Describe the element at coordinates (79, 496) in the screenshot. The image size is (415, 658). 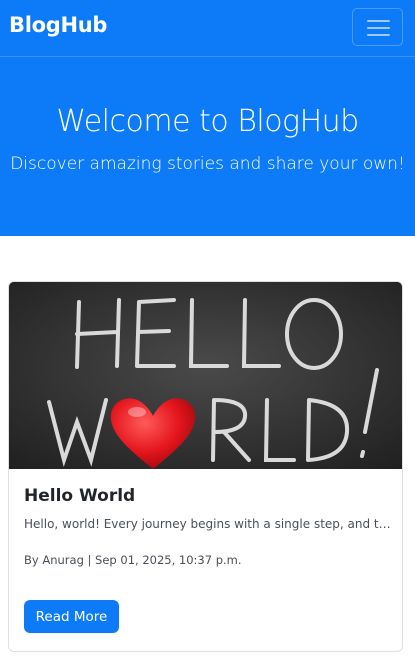
I see `post-title: Hello World` at that location.